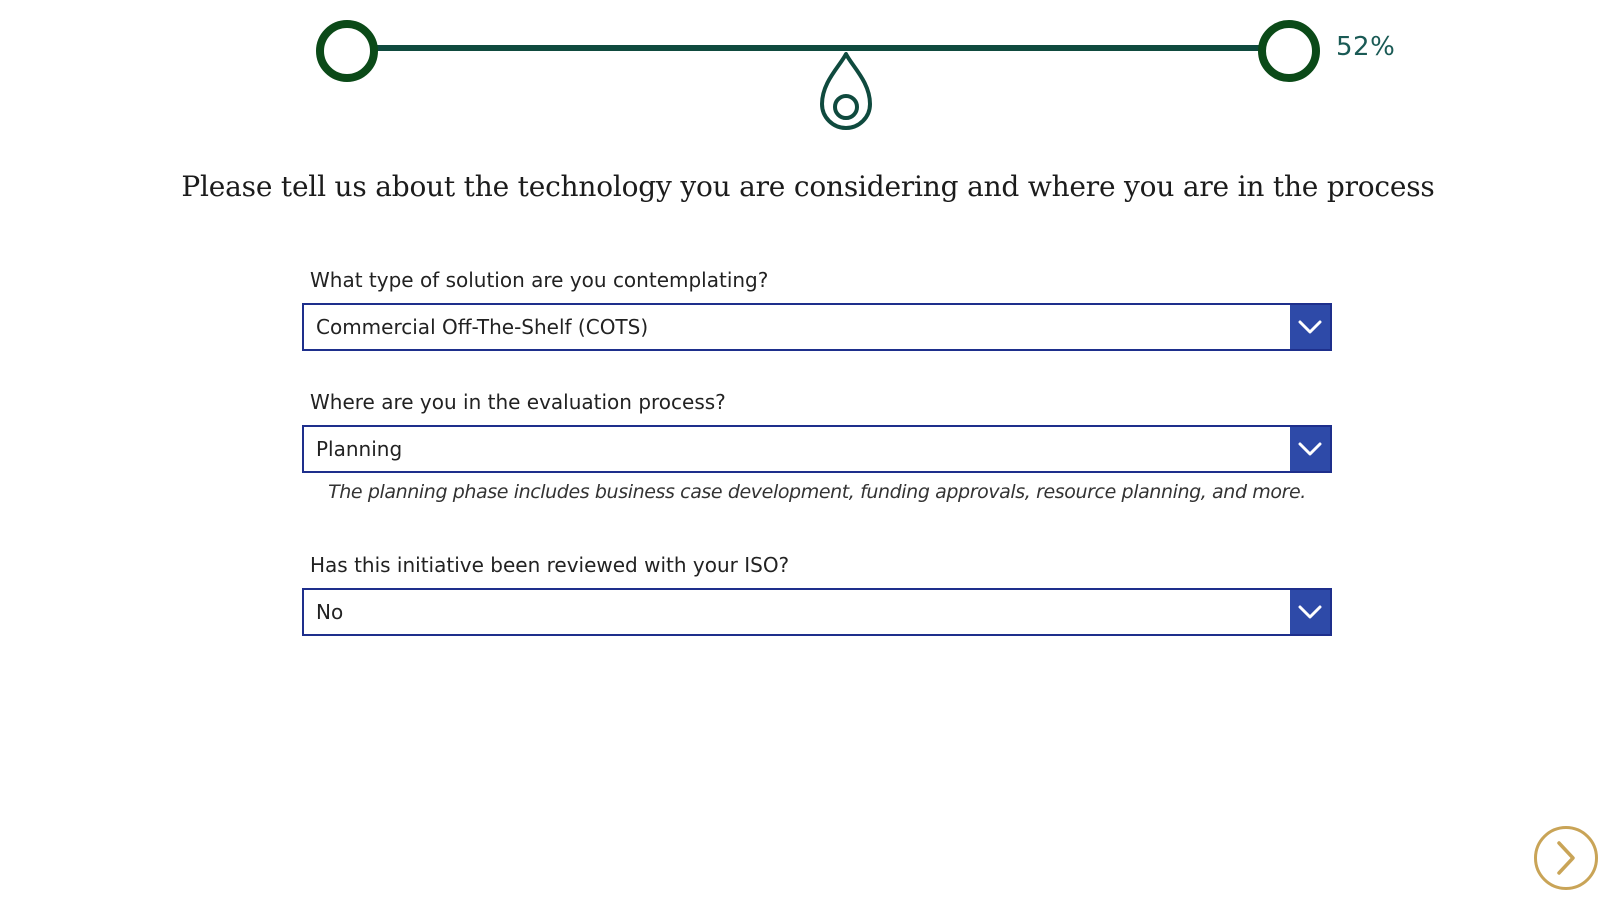 This screenshot has height=906, width=1616. Describe the element at coordinates (347, 51) in the screenshot. I see `progress-start-node-icon` at that location.